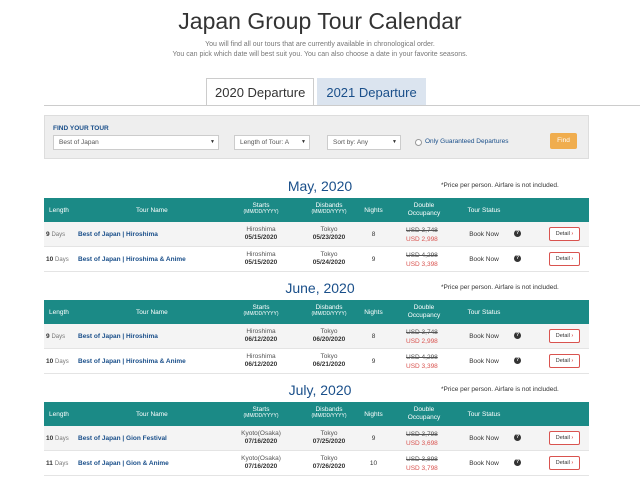 This screenshot has height=480, width=640. What do you see at coordinates (272, 142) in the screenshot?
I see `length-select: Length of Tour: A ▼` at bounding box center [272, 142].